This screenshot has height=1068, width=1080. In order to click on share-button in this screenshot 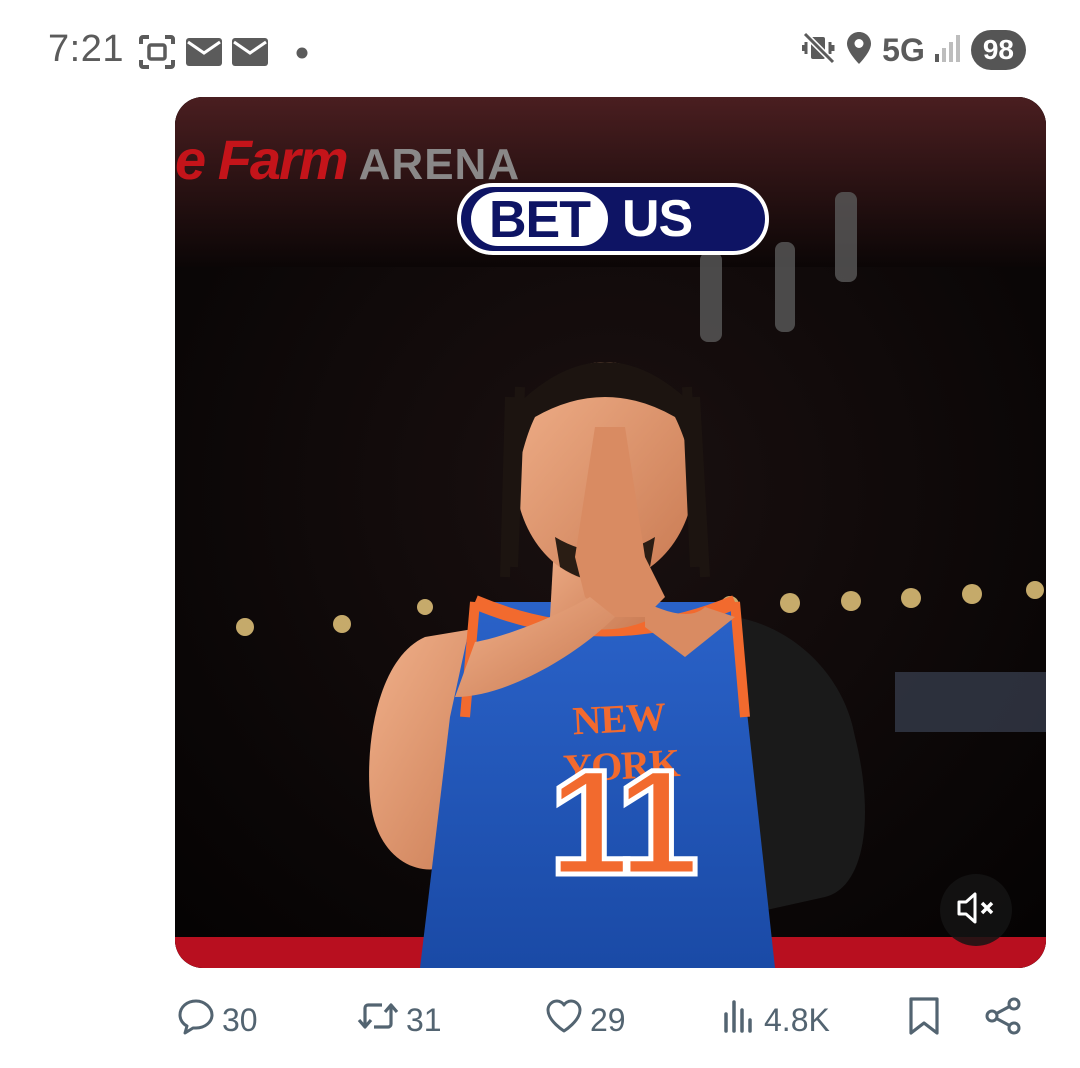, I will do `click(1004, 1020)`.